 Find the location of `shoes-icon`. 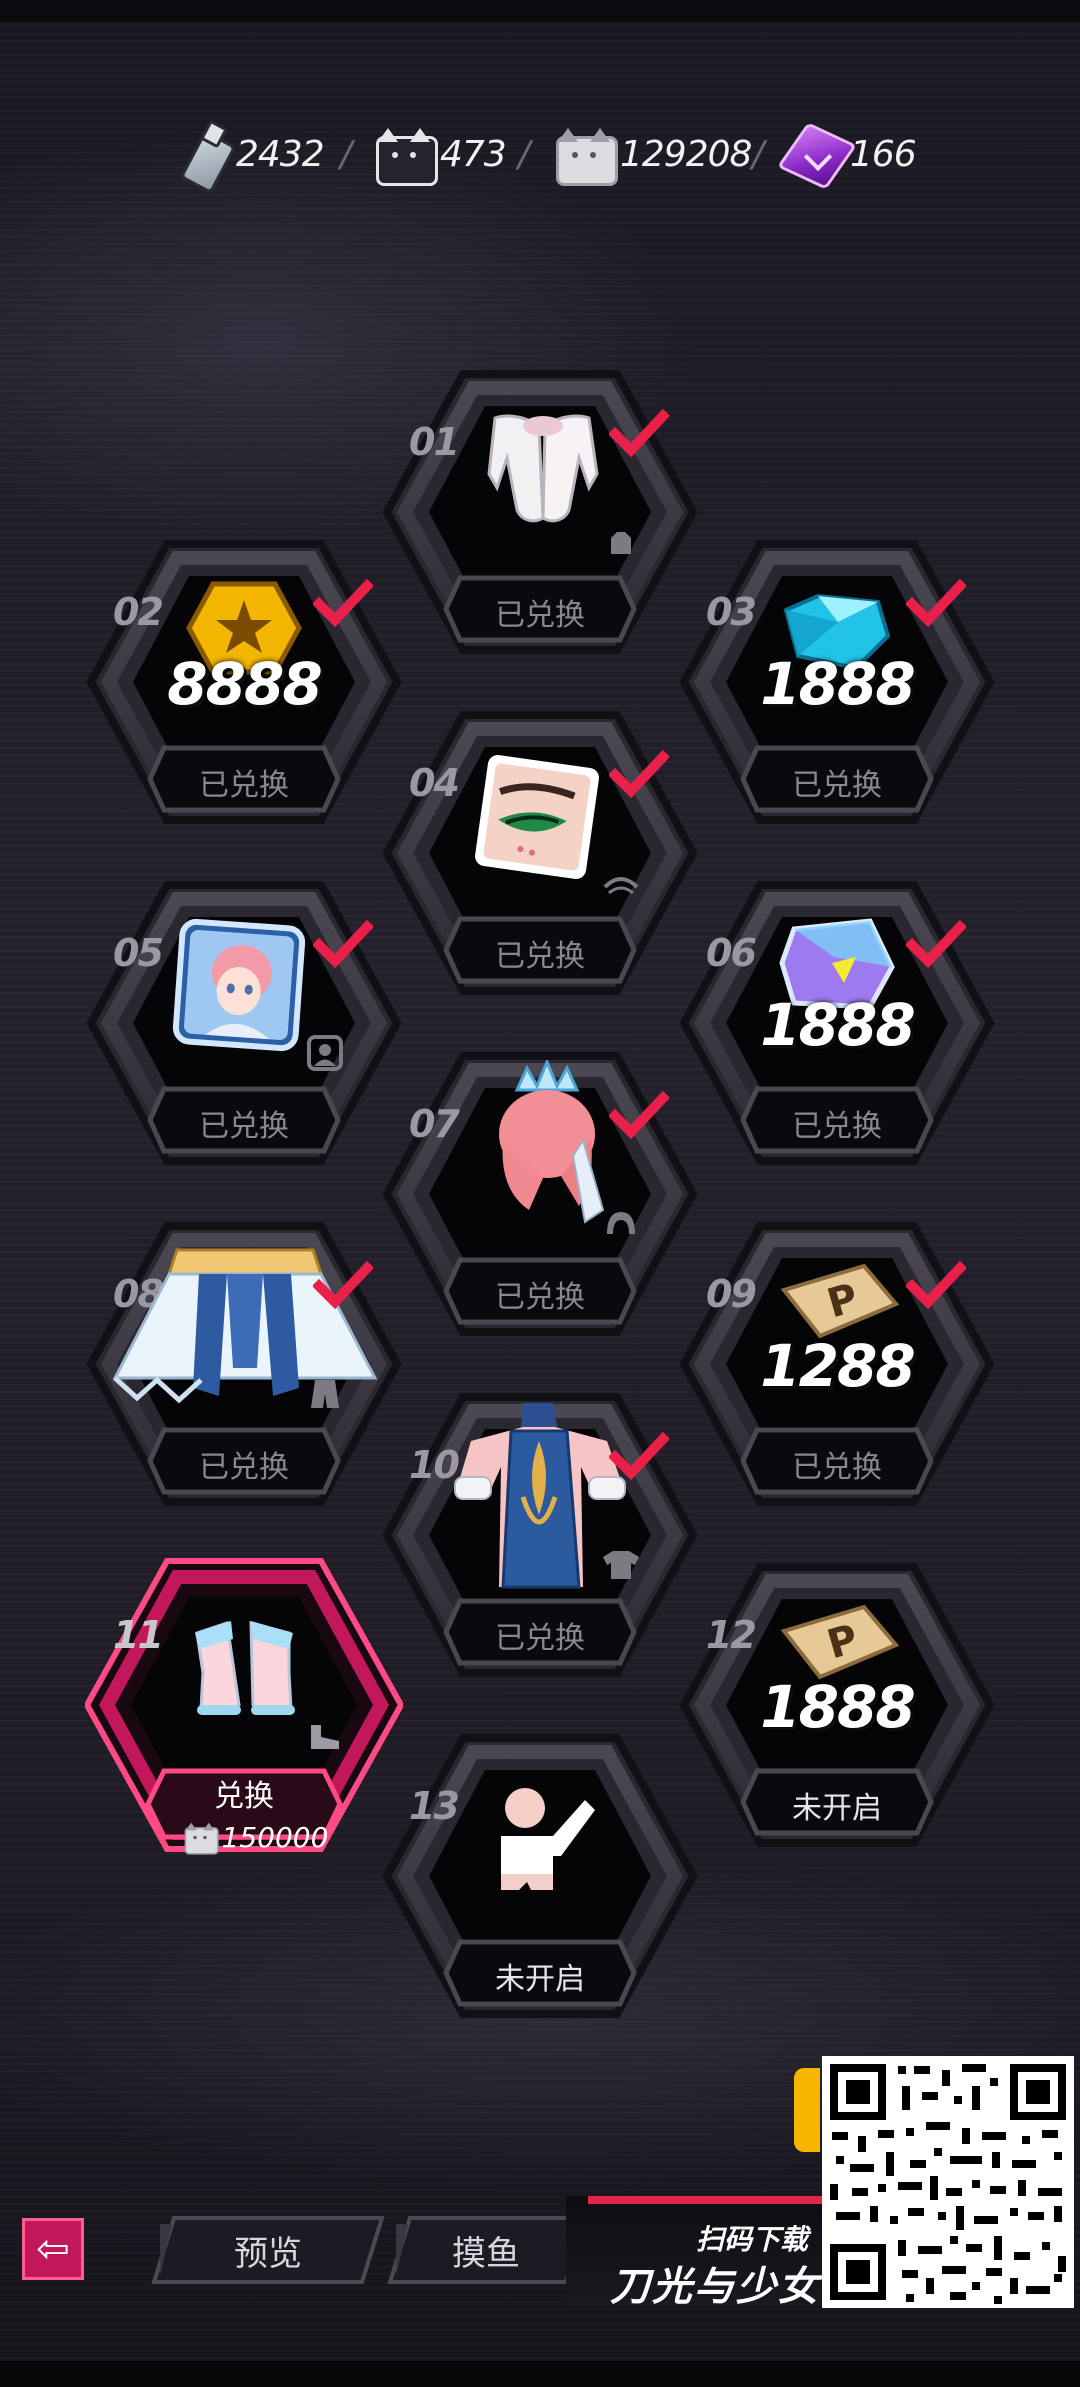

shoes-icon is located at coordinates (245, 1668).